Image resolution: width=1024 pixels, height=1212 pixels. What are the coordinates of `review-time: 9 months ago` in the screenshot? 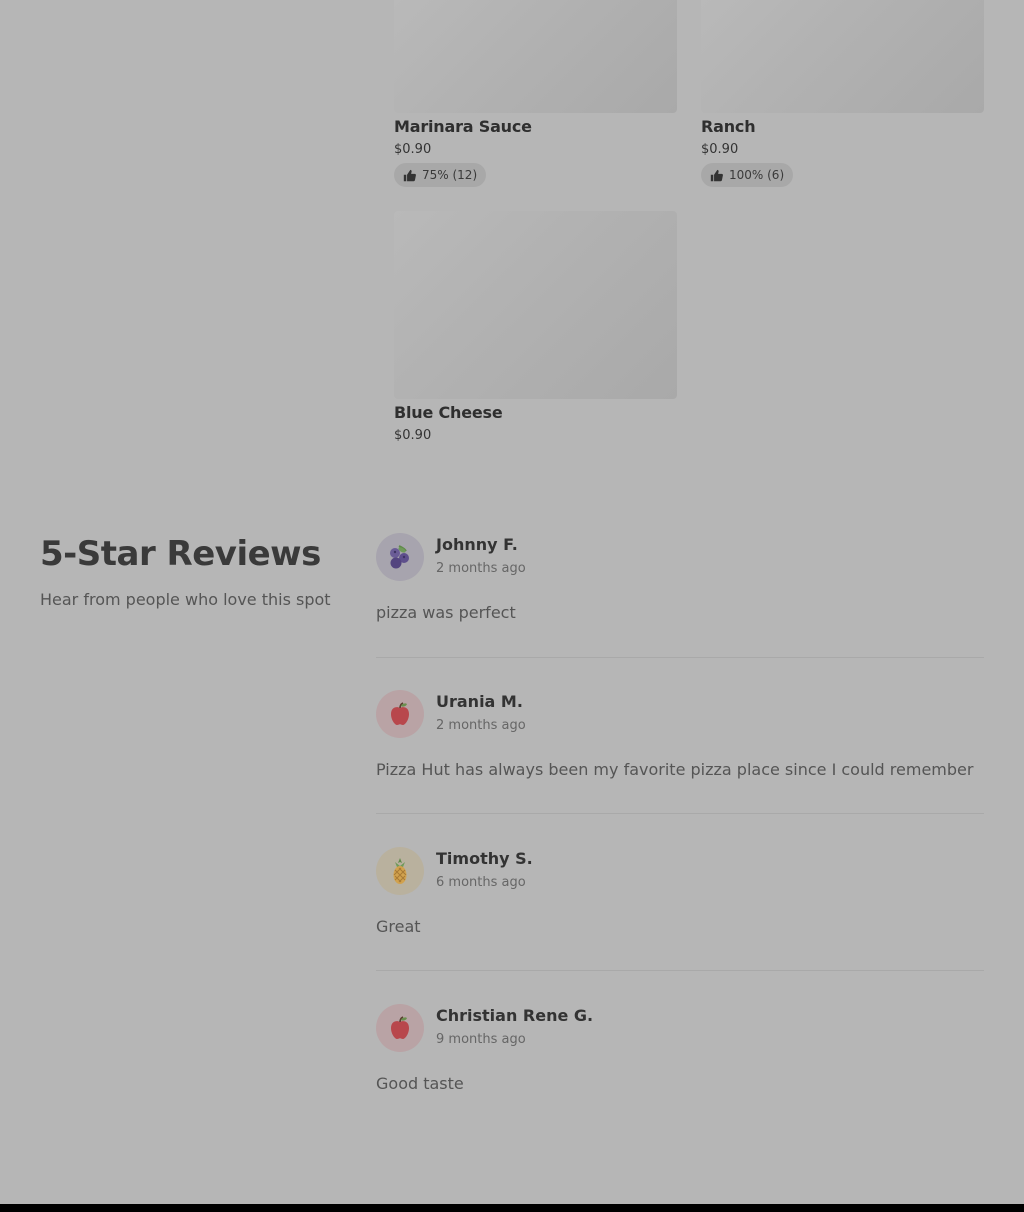 It's located at (481, 1039).